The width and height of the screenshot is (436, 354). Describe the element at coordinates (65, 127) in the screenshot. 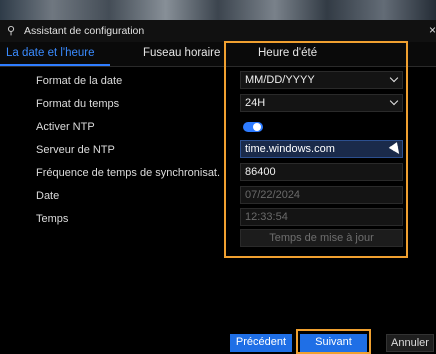

I see `ntp-enable-label: Activer NTP` at that location.